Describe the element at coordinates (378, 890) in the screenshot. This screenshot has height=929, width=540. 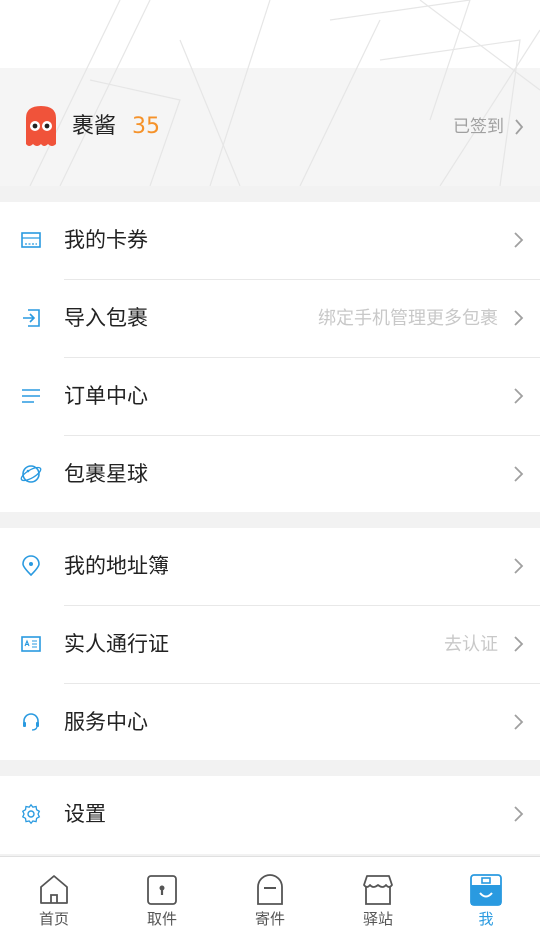
I see `station-icon` at that location.